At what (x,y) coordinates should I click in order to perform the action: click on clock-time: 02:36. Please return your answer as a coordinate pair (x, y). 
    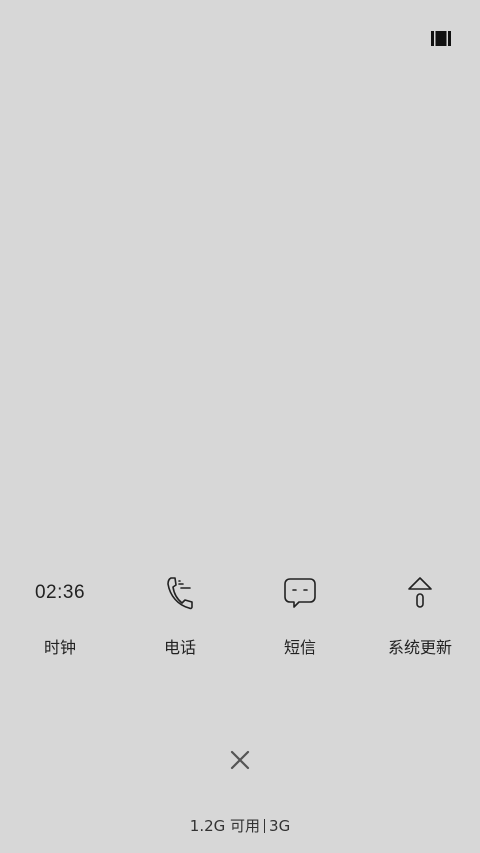
    Looking at the image, I should click on (60, 592).